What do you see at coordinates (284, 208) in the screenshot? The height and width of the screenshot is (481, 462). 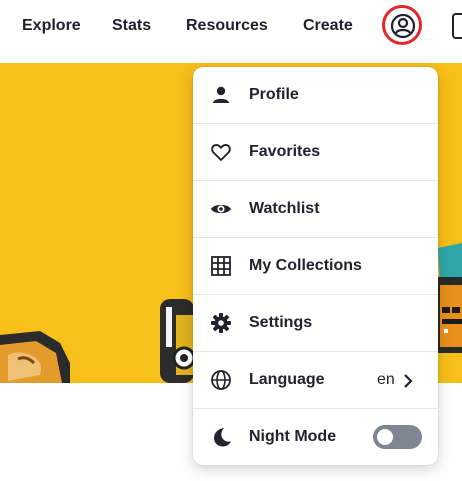 I see `menu-item-label: Watchlist` at bounding box center [284, 208].